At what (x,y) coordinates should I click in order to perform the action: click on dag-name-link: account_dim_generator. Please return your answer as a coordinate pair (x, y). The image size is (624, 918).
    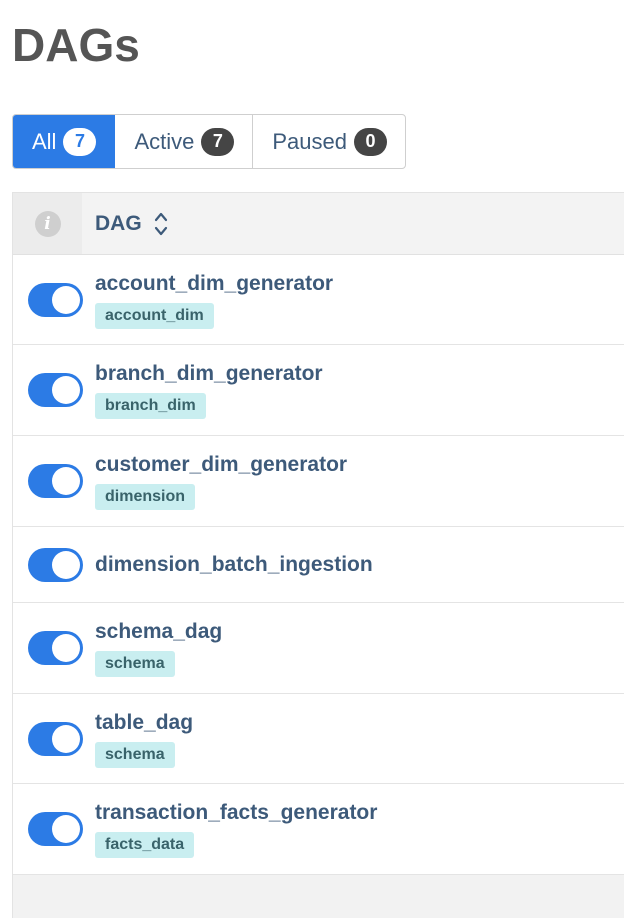
    Looking at the image, I should click on (214, 284).